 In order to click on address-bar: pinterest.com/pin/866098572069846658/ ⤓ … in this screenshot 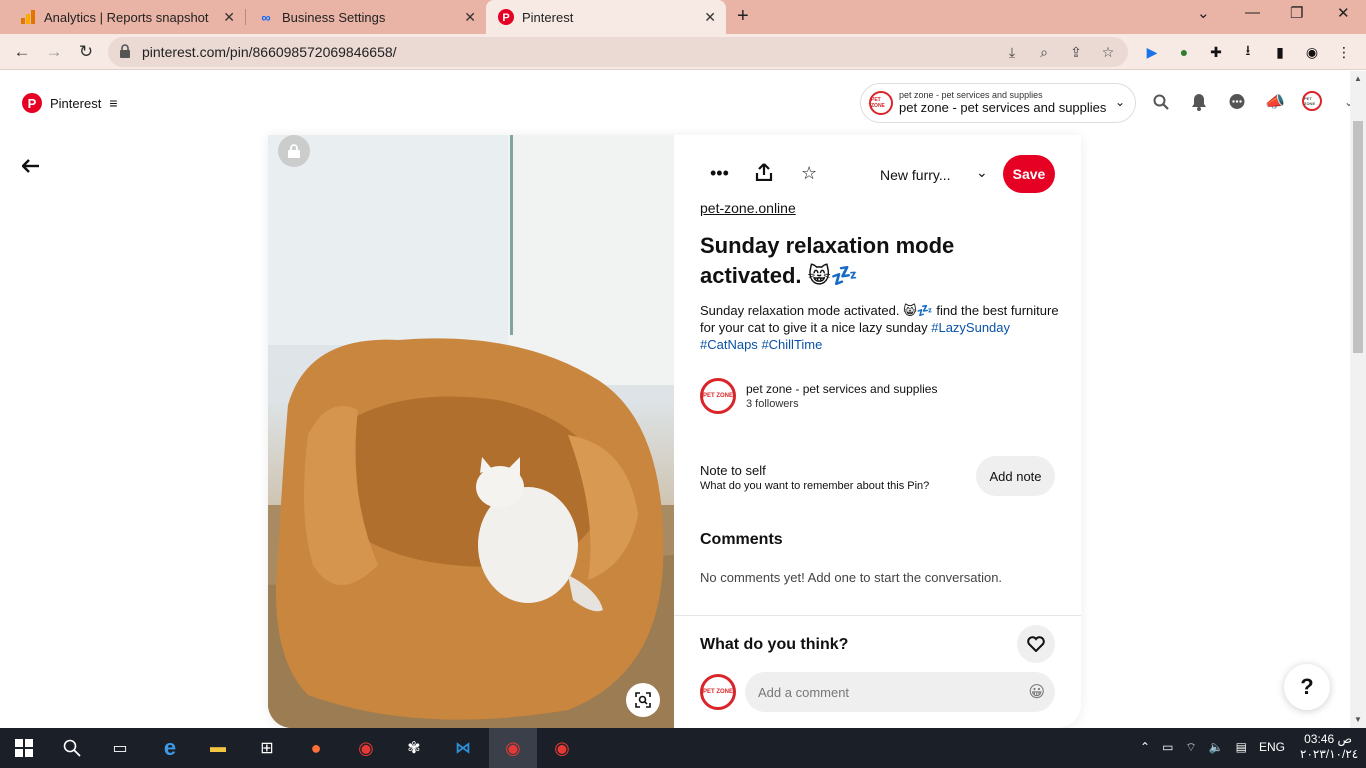, I will do `click(618, 52)`.